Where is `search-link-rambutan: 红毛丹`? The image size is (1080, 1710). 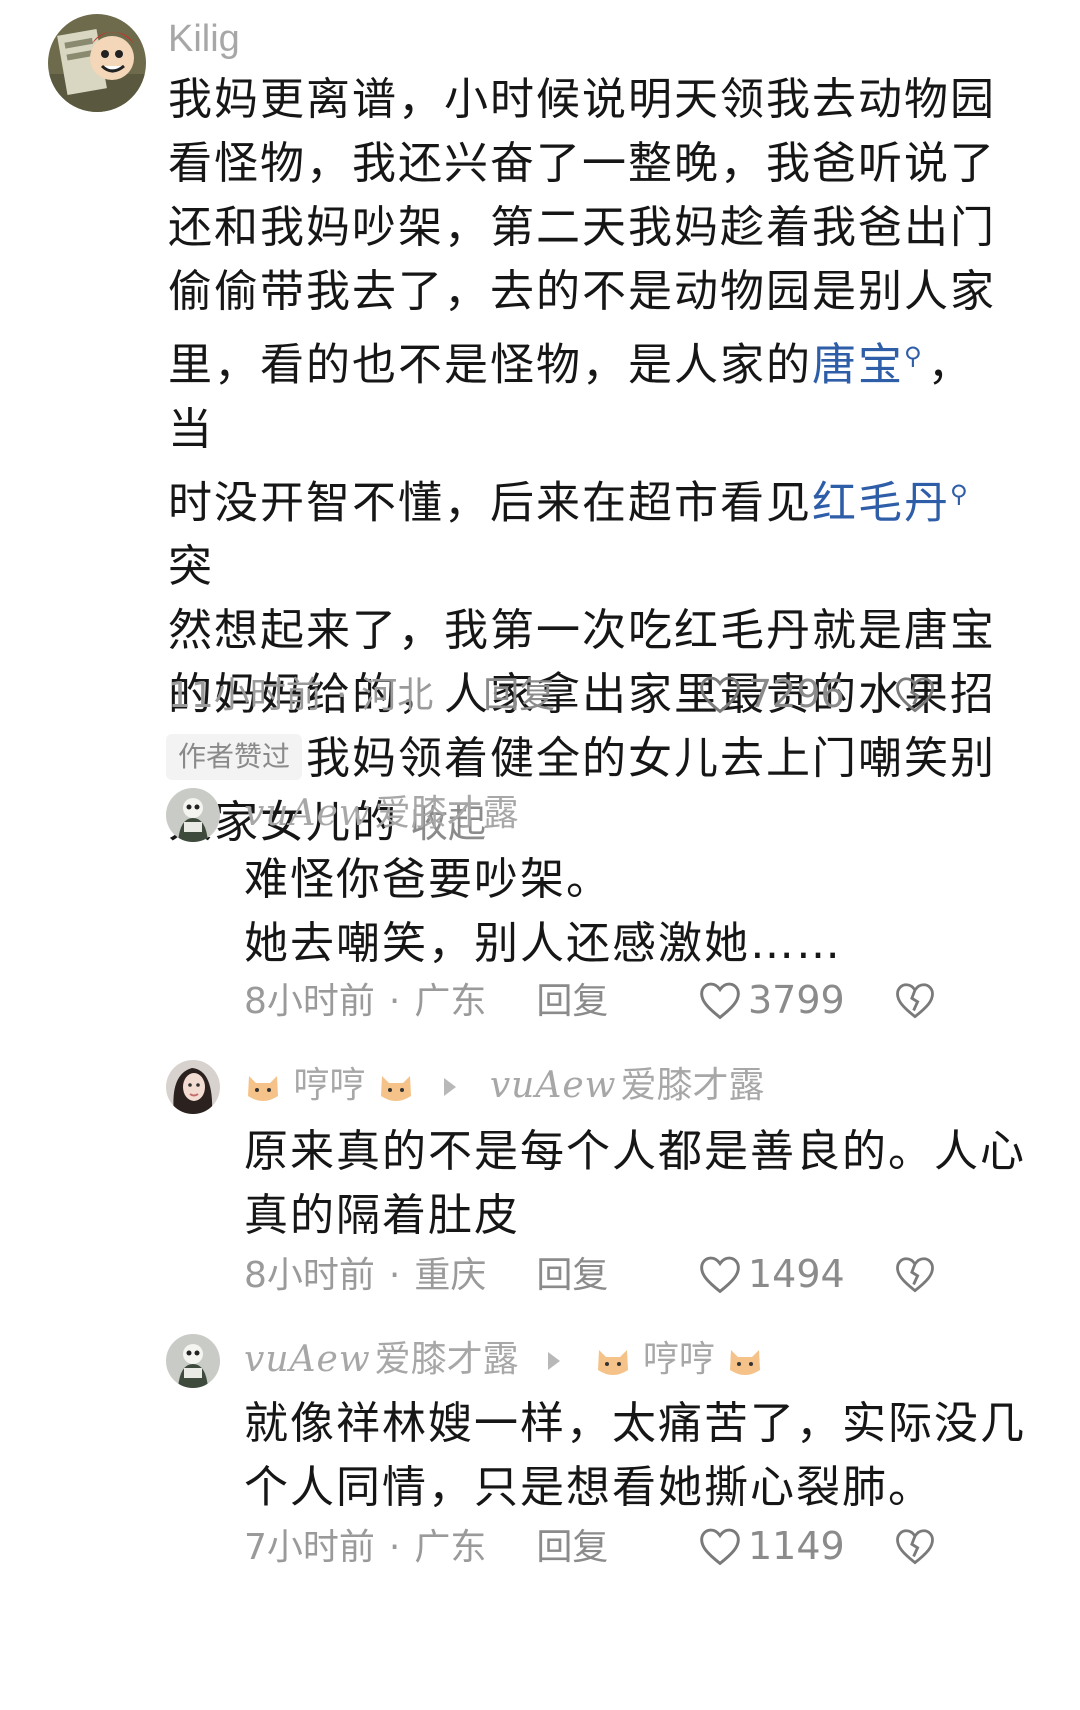
search-link-rambutan: 红毛丹 is located at coordinates (881, 502).